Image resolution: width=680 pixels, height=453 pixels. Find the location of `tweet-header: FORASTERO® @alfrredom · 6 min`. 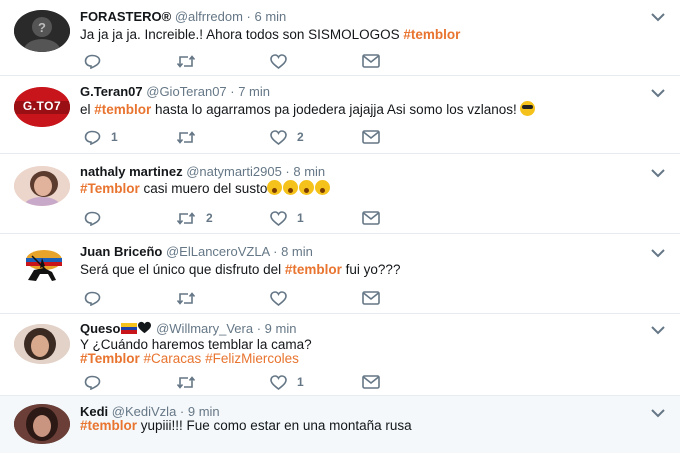

tweet-header: FORASTERO® @alfrredom · 6 min is located at coordinates (183, 16).